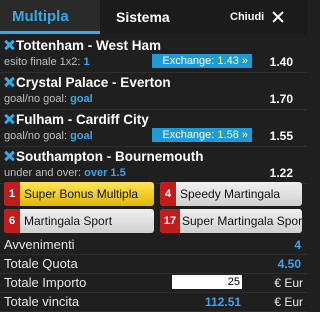 This screenshot has width=320, height=312. I want to click on match-name: Crystal Palace - Everton, so click(93, 82).